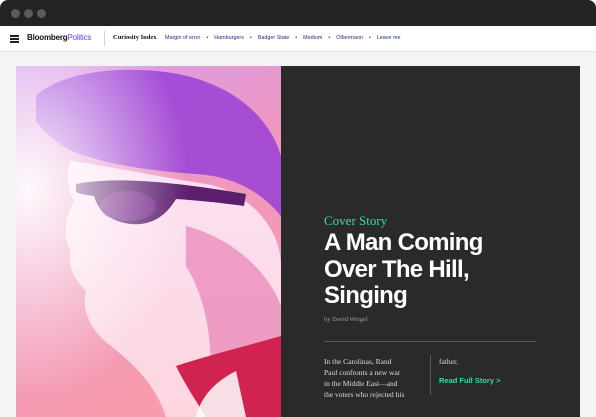 This screenshot has width=596, height=417. What do you see at coordinates (79, 37) in the screenshot?
I see `logo-wordmark-politics: Politics` at bounding box center [79, 37].